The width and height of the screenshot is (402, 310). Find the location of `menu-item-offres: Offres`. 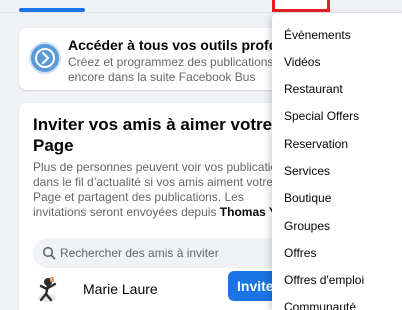

menu-item-offres: Offres is located at coordinates (300, 253).